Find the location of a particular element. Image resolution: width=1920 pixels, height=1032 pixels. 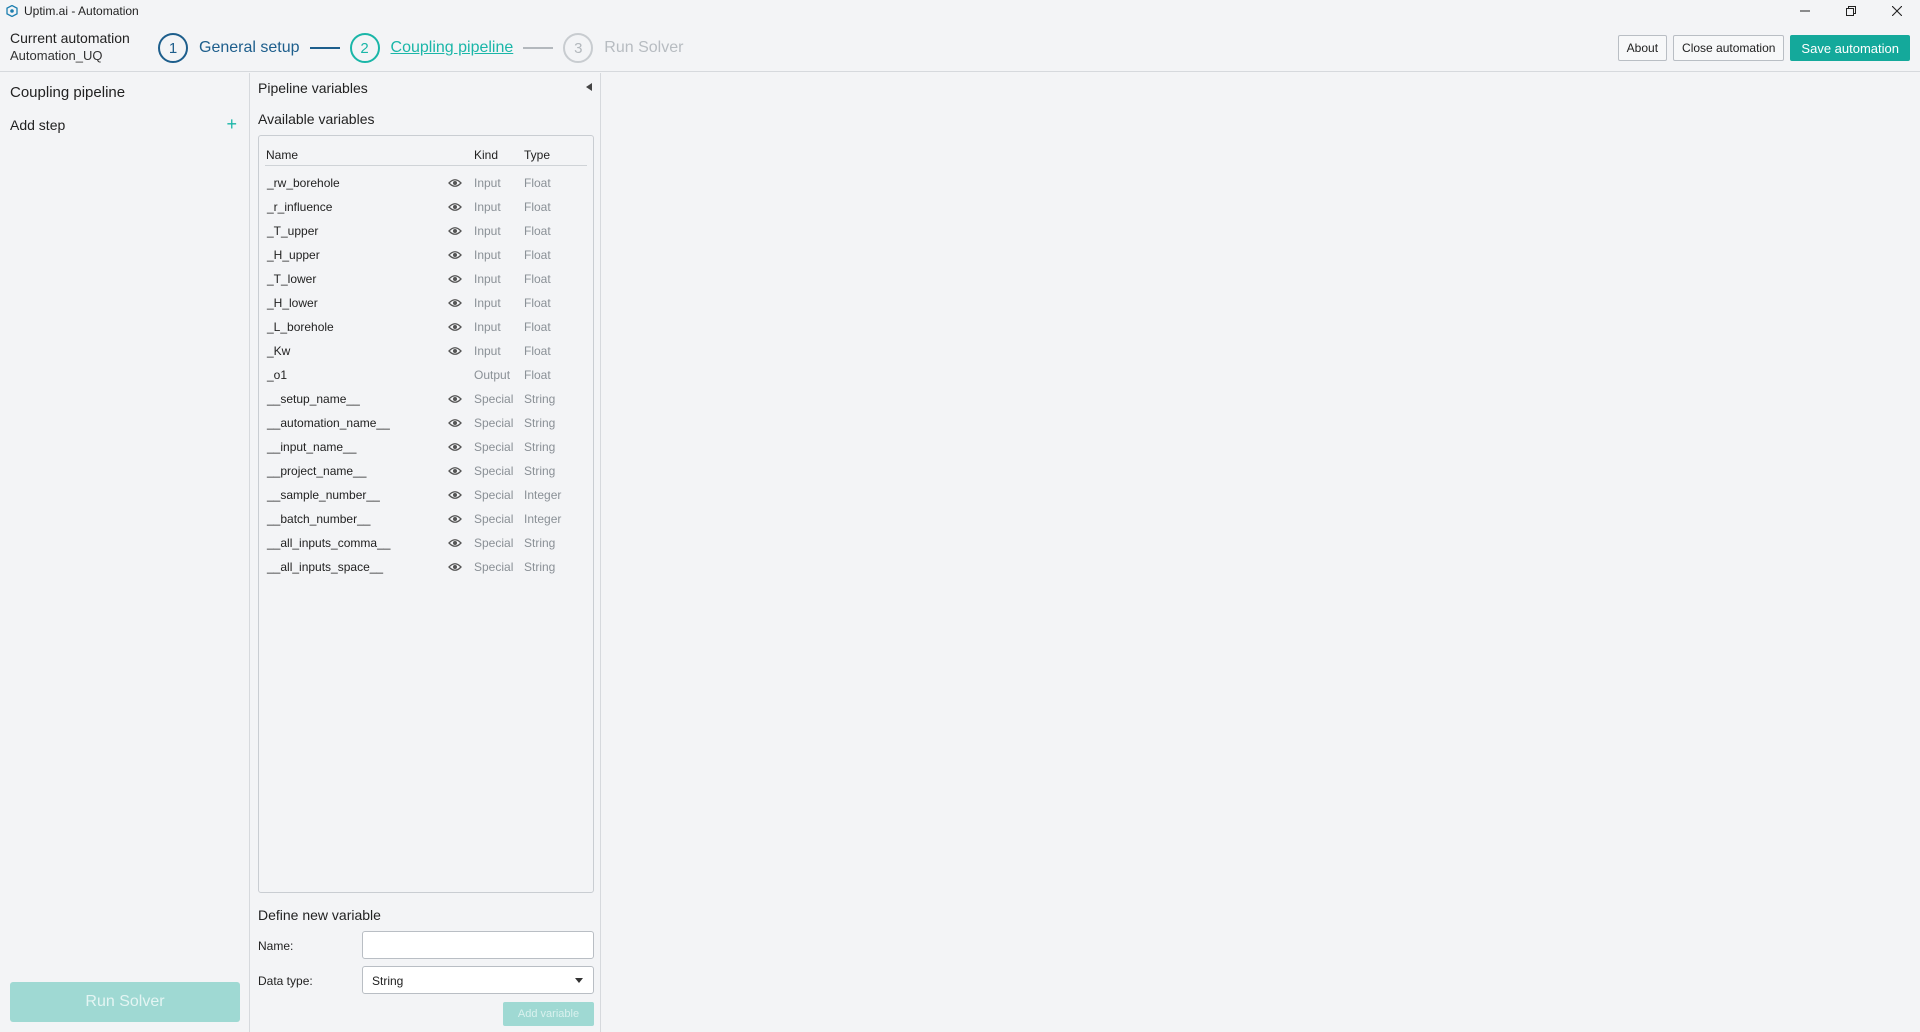

sidebar-title: Coupling pipeline is located at coordinates (68, 92).